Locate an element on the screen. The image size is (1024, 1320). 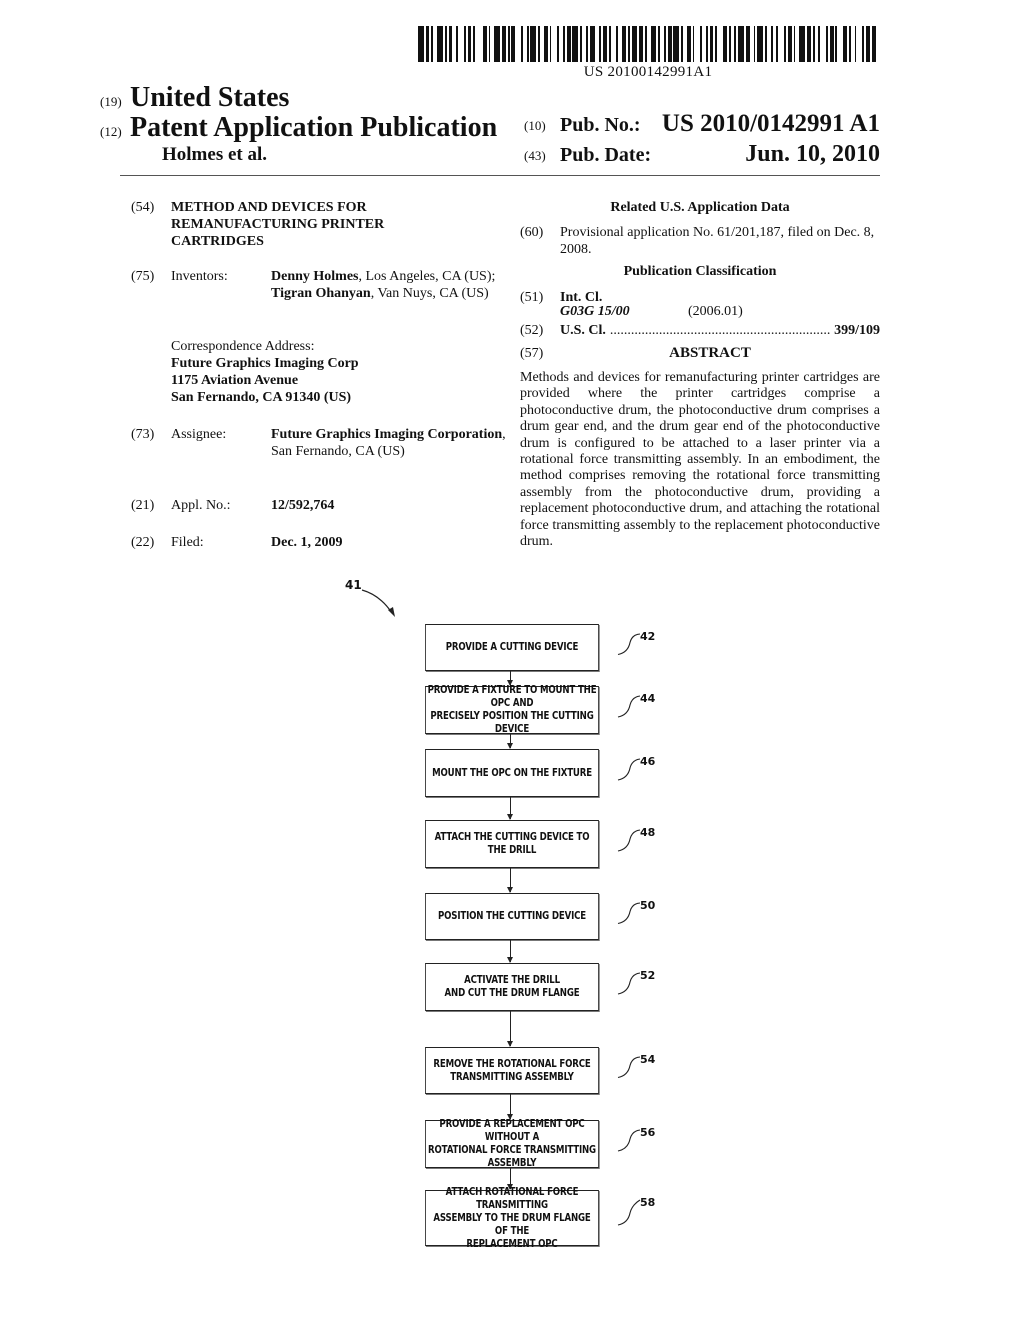
step-reference-number: 58 is located at coordinates (648, 1202).